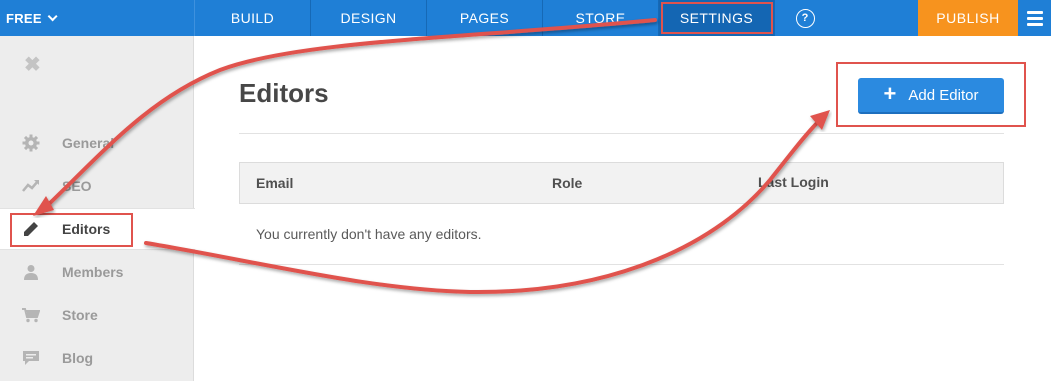 Image resolution: width=1051 pixels, height=381 pixels. I want to click on plan-label: FREE, so click(24, 18).